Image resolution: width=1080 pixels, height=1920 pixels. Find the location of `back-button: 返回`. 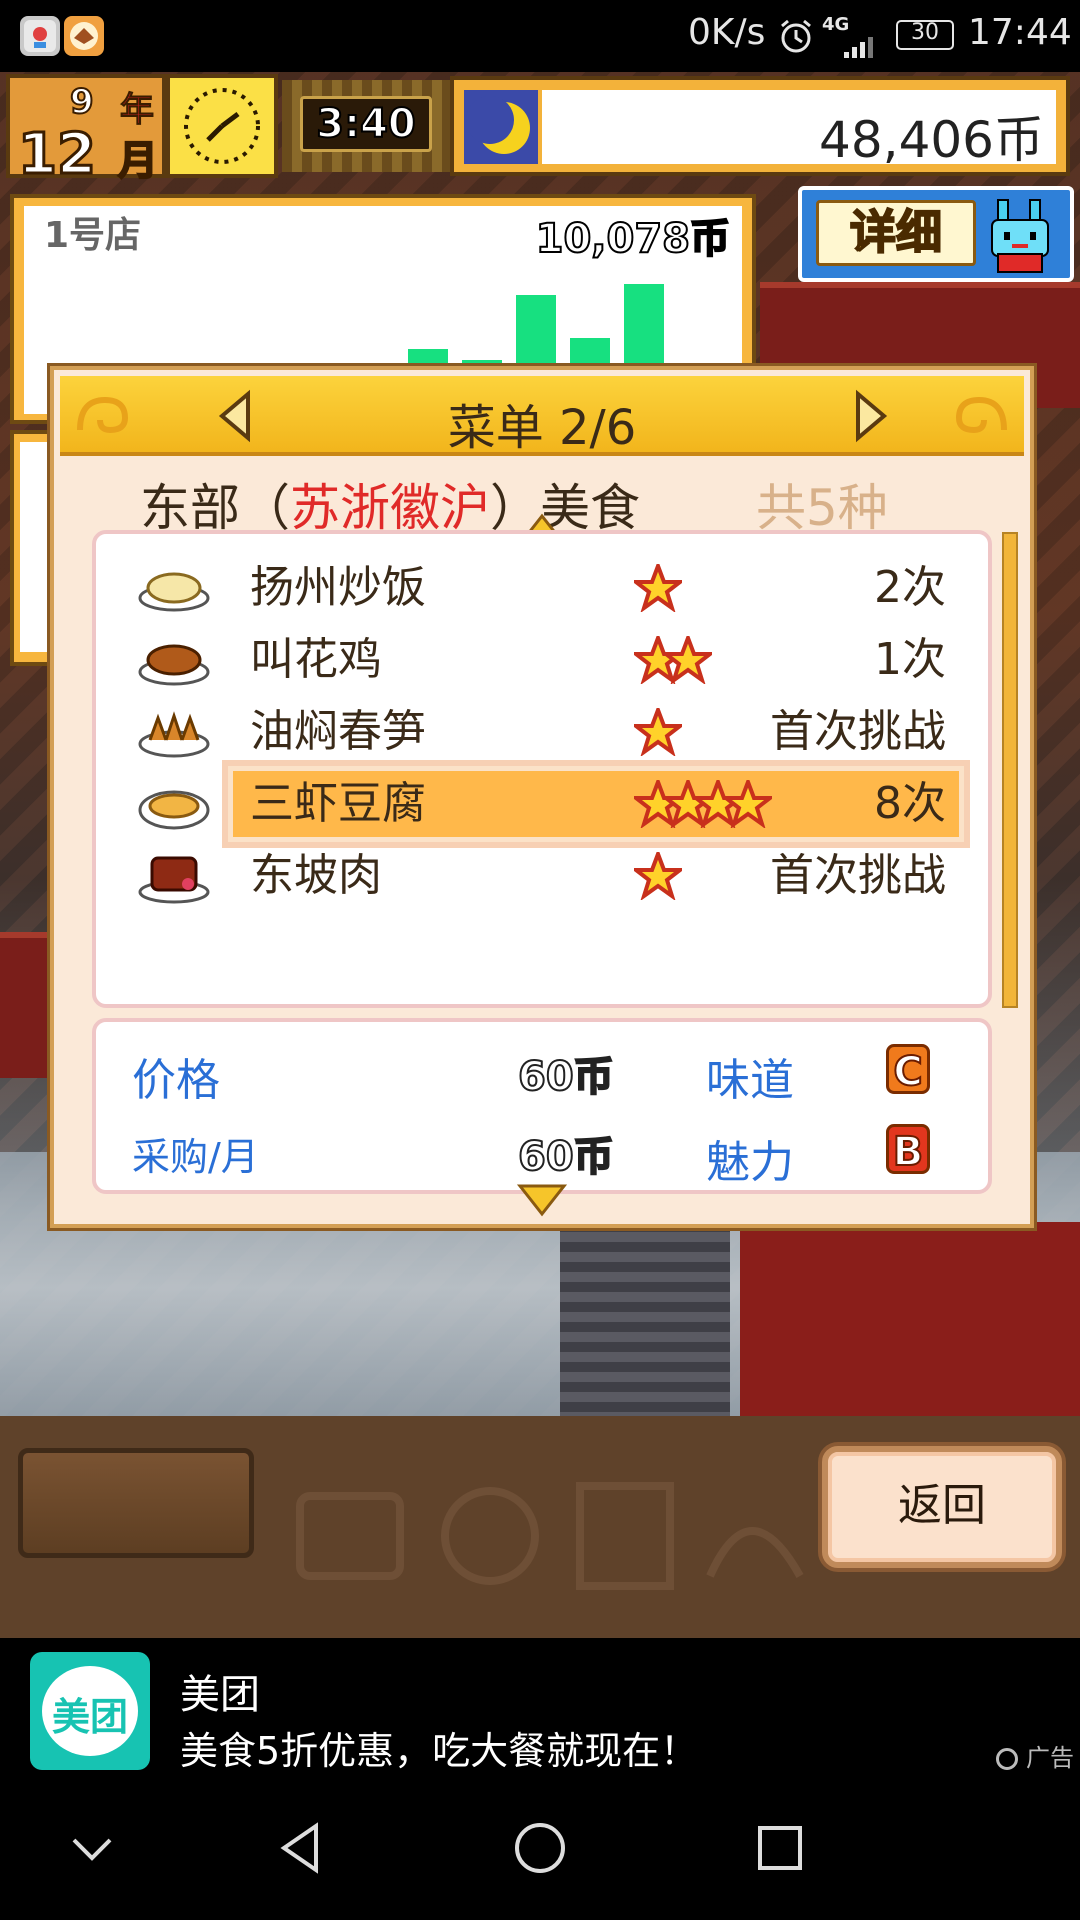

back-button: 返回 is located at coordinates (942, 1507).